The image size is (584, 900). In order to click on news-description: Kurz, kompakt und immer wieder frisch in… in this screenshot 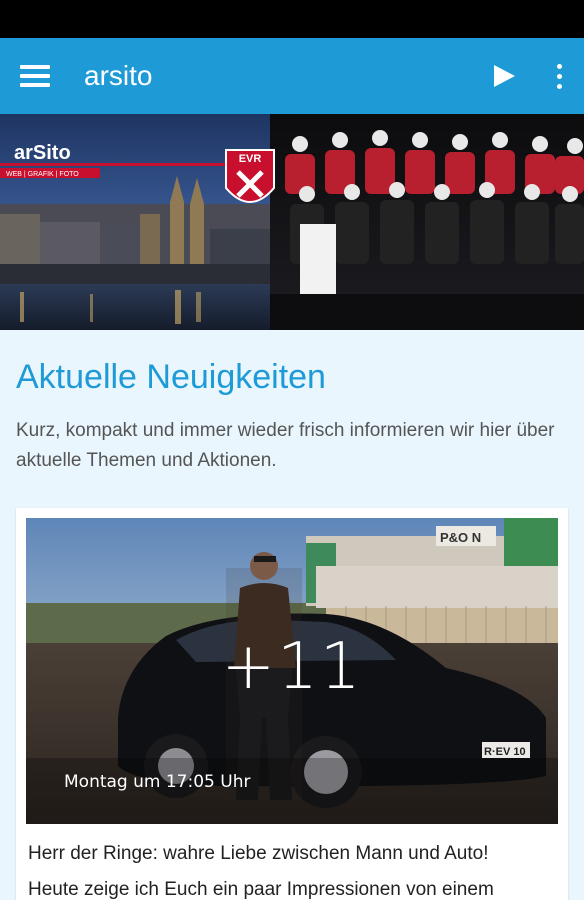, I will do `click(285, 445)`.